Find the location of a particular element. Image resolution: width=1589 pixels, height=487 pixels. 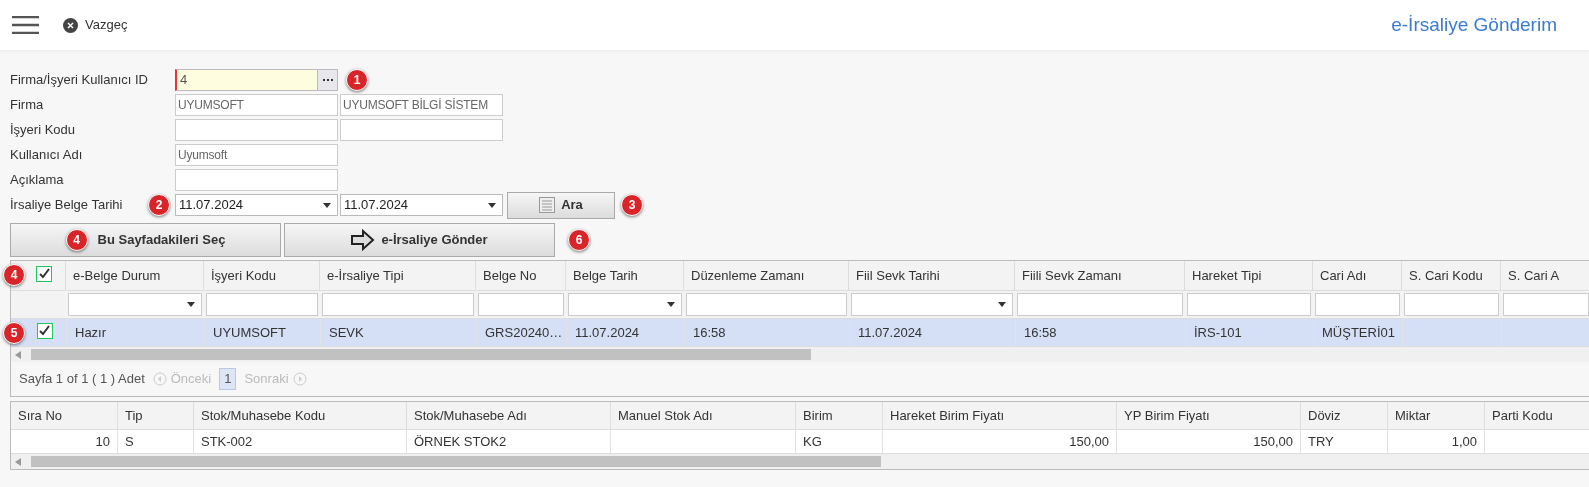

table-cell: STK-002 is located at coordinates (300, 441).